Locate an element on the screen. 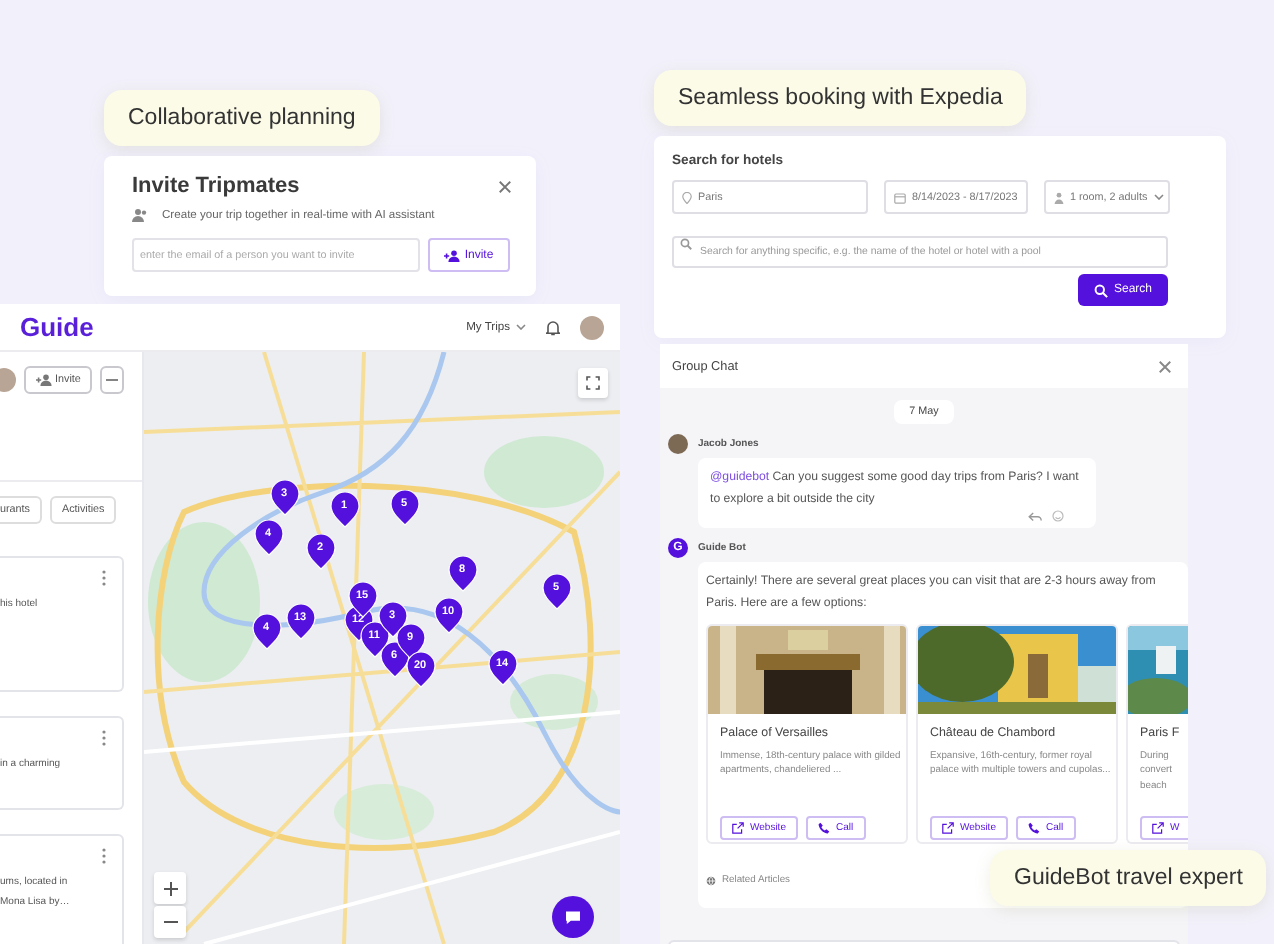 The height and width of the screenshot is (944, 1274). globe-icon is located at coordinates (711, 880).